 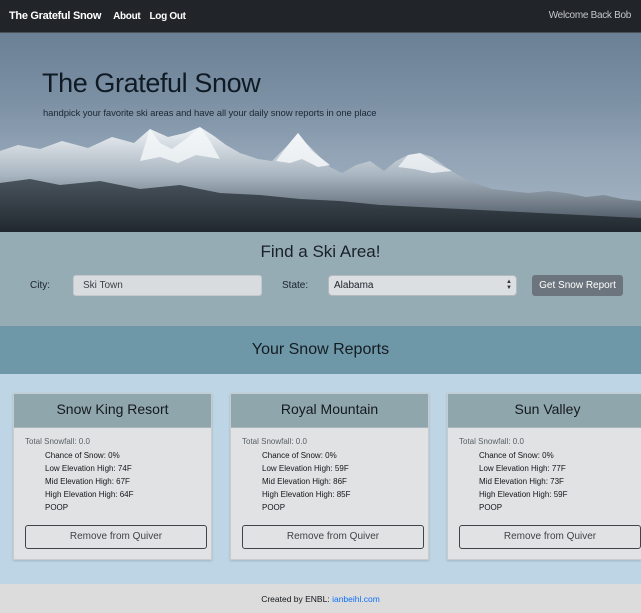 I want to click on mid-elevation-high: Mid Elevation High: 86F, so click(x=304, y=481).